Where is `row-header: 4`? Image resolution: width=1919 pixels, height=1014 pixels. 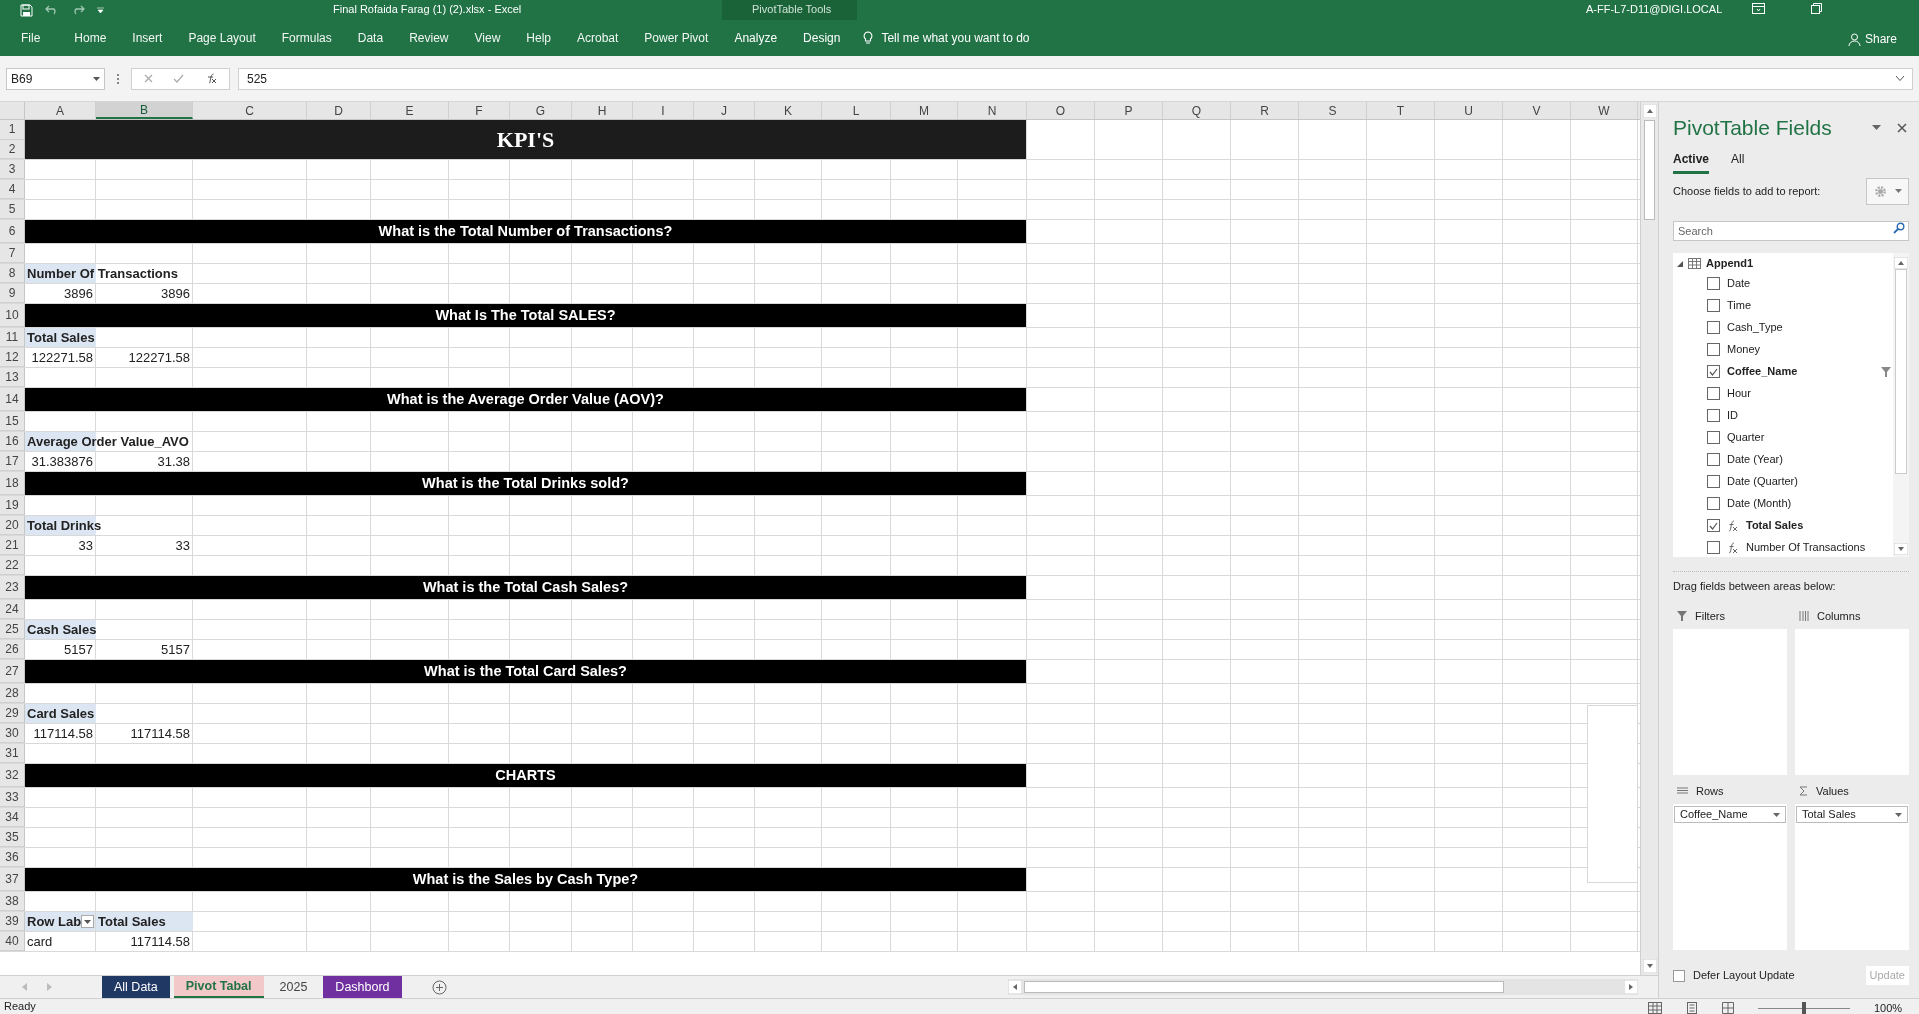 row-header: 4 is located at coordinates (12, 189).